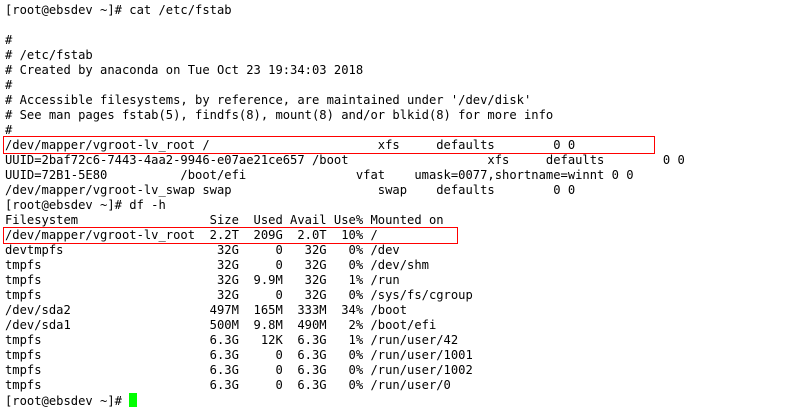 The image size is (796, 413). Describe the element at coordinates (202, 280) in the screenshot. I see `terminal-line-19: tmpfs 32G 9.9M 32G 1% /run` at that location.